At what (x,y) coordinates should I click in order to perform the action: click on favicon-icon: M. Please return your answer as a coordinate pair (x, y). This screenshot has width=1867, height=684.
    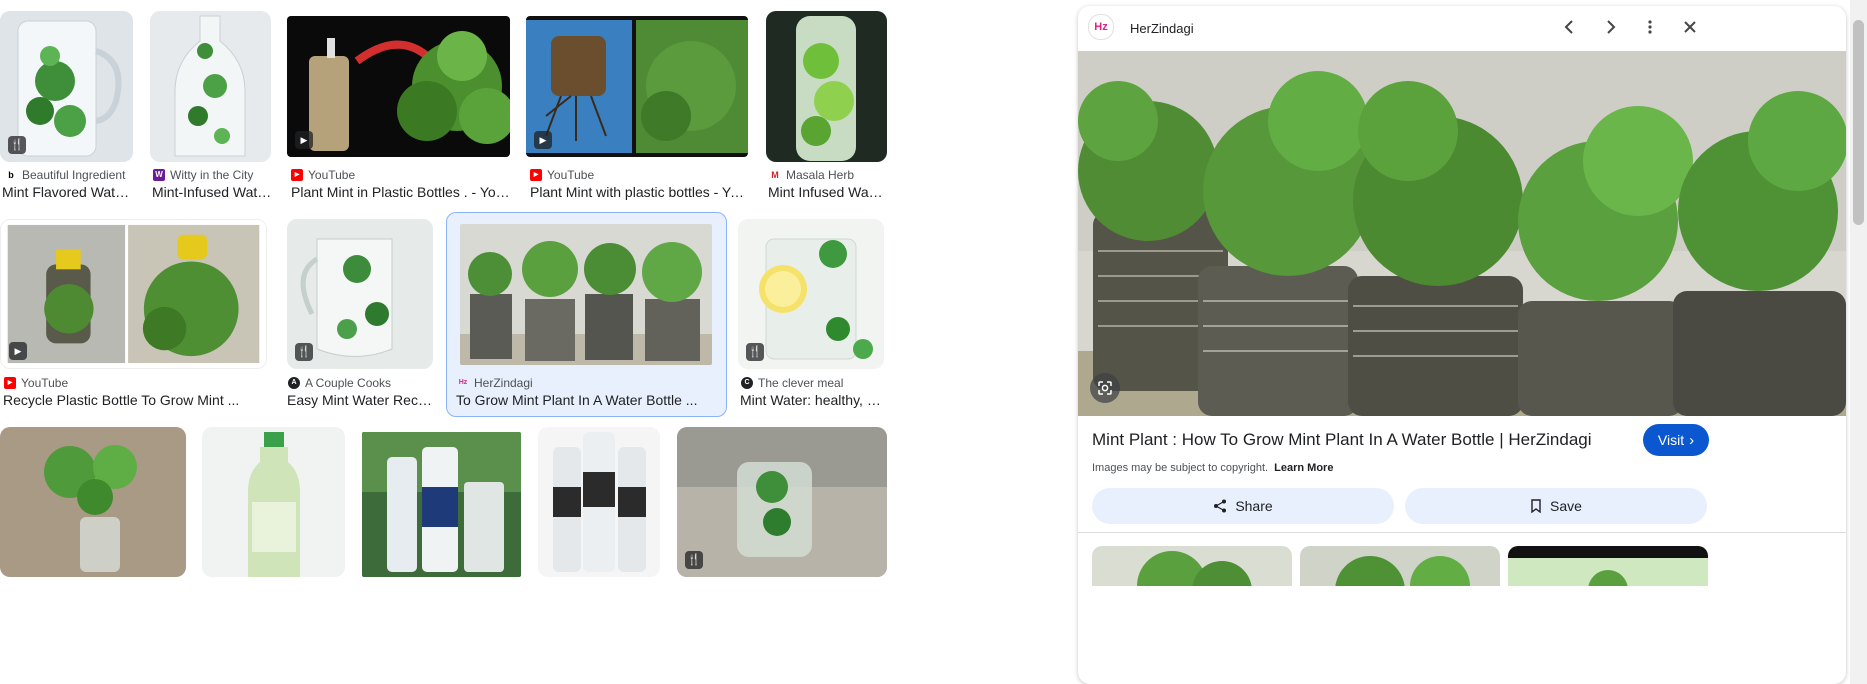
    Looking at the image, I should click on (775, 175).